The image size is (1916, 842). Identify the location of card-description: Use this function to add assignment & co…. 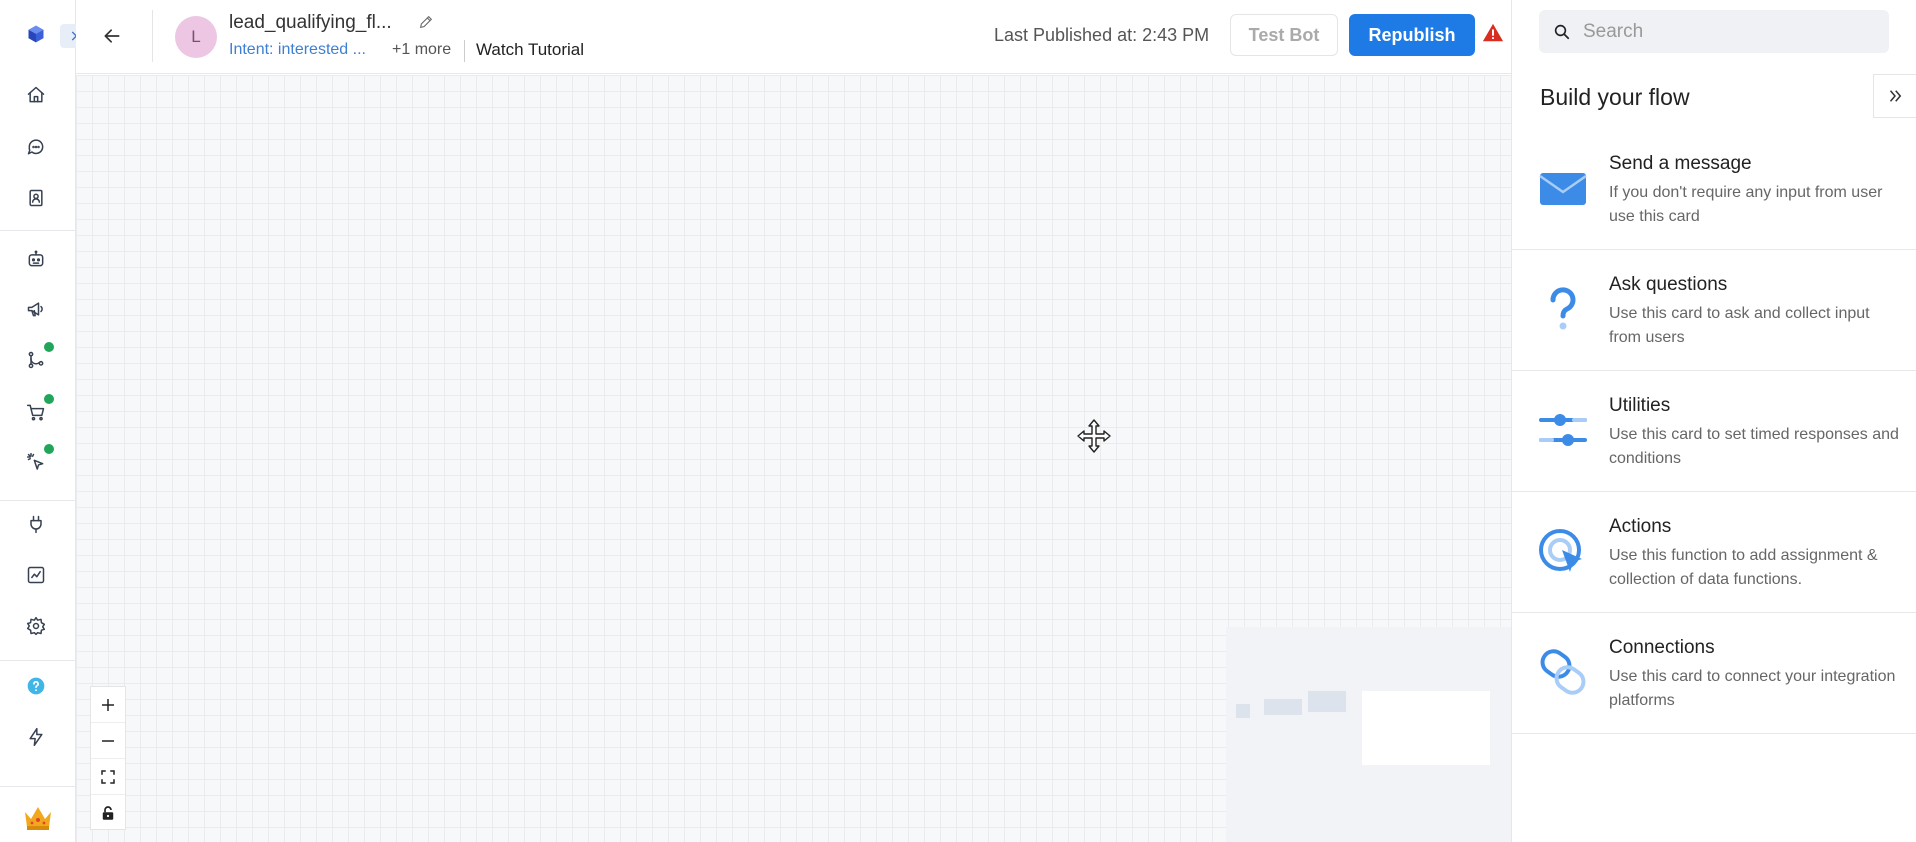
(1743, 567).